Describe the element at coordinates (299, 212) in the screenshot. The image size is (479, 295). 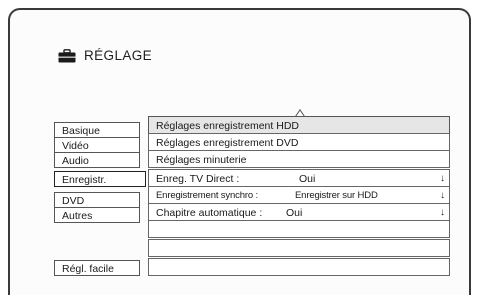
I see `option-auto-chapter: Chapitre automatique : Oui ↓` at that location.